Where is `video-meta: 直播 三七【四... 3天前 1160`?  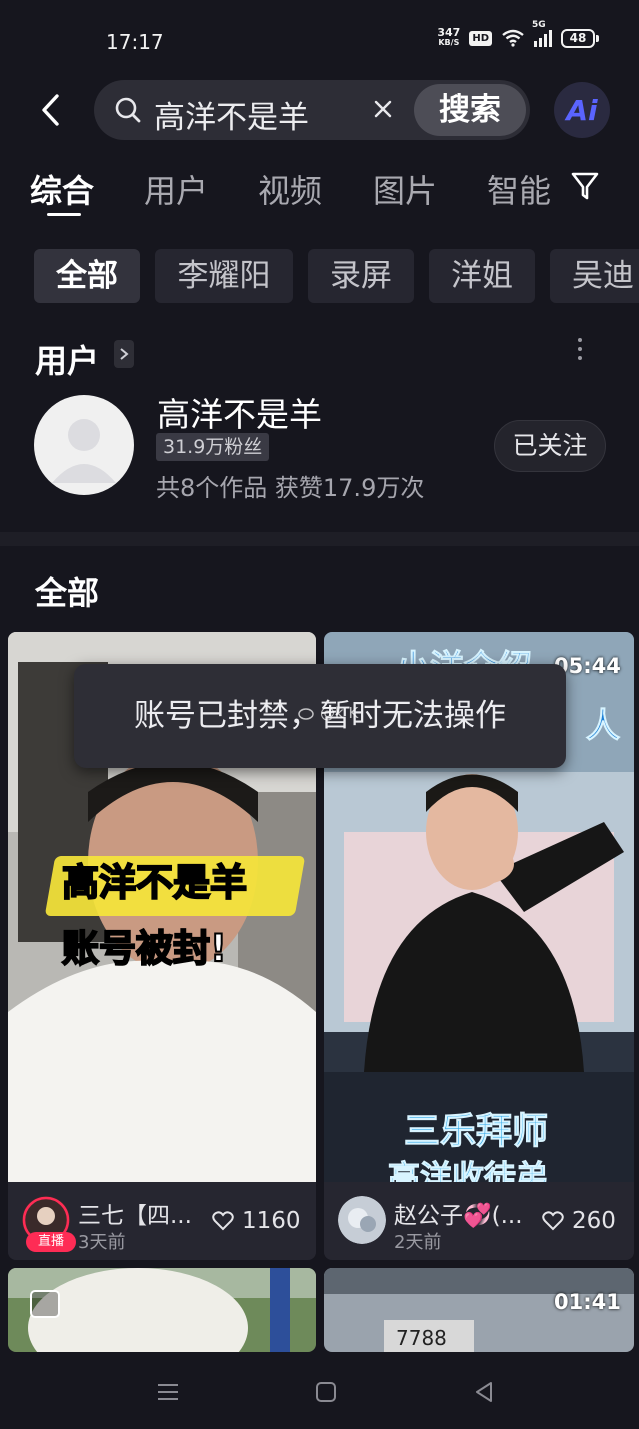 video-meta: 直播 三七【四... 3天前 1160 is located at coordinates (162, 1221).